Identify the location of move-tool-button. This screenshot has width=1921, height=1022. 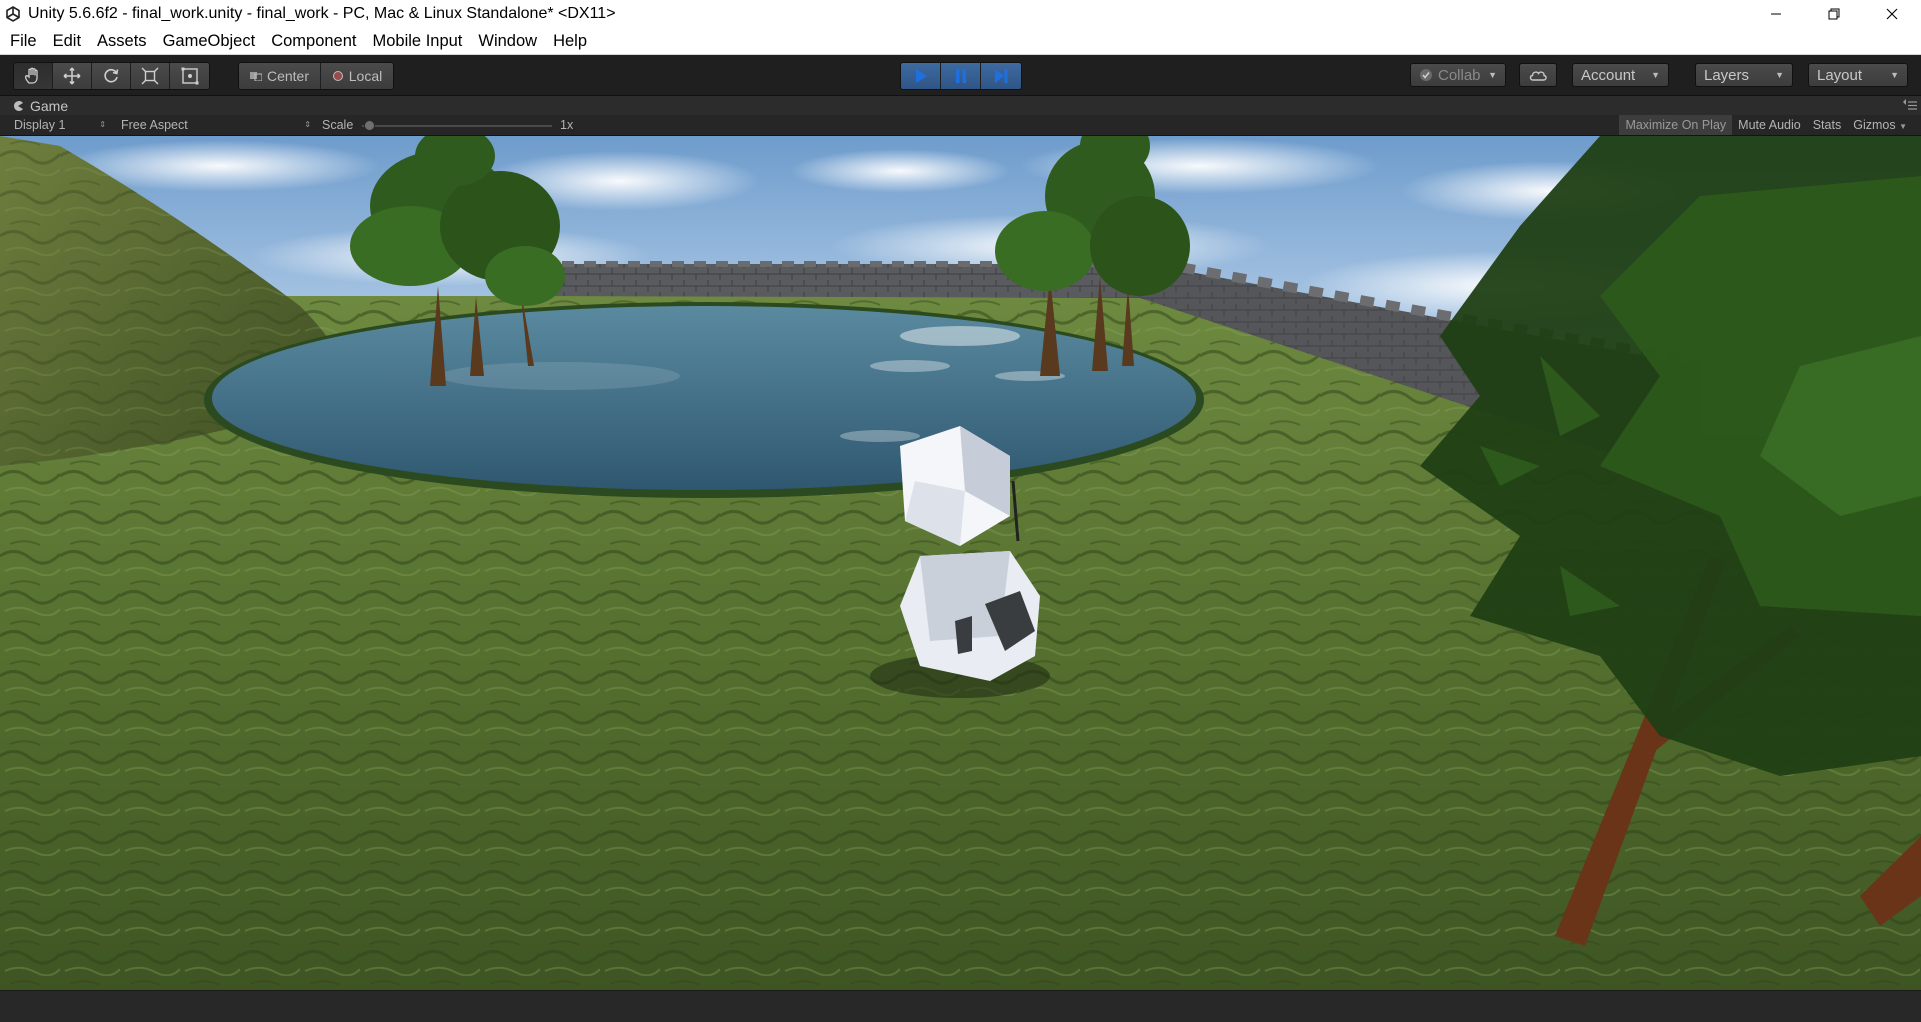
(72, 76).